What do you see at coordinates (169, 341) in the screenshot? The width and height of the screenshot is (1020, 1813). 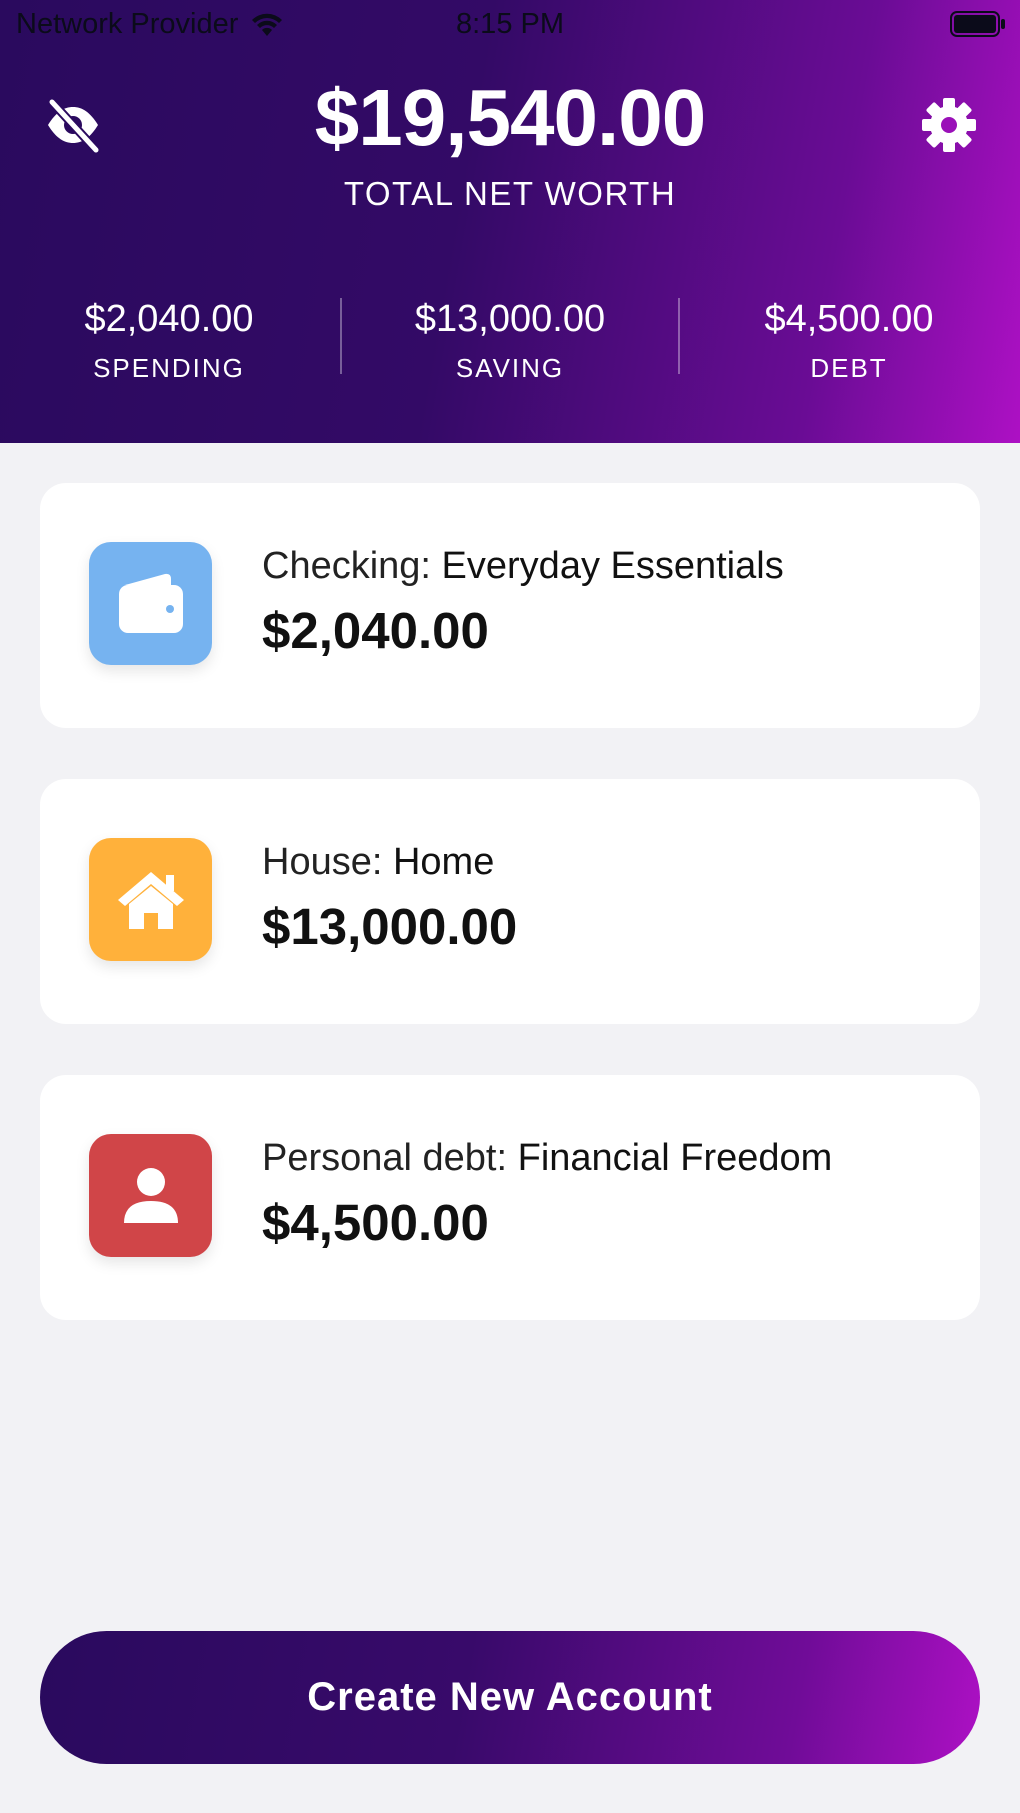 I see `spending-summary: $2,040.00 SPENDING` at bounding box center [169, 341].